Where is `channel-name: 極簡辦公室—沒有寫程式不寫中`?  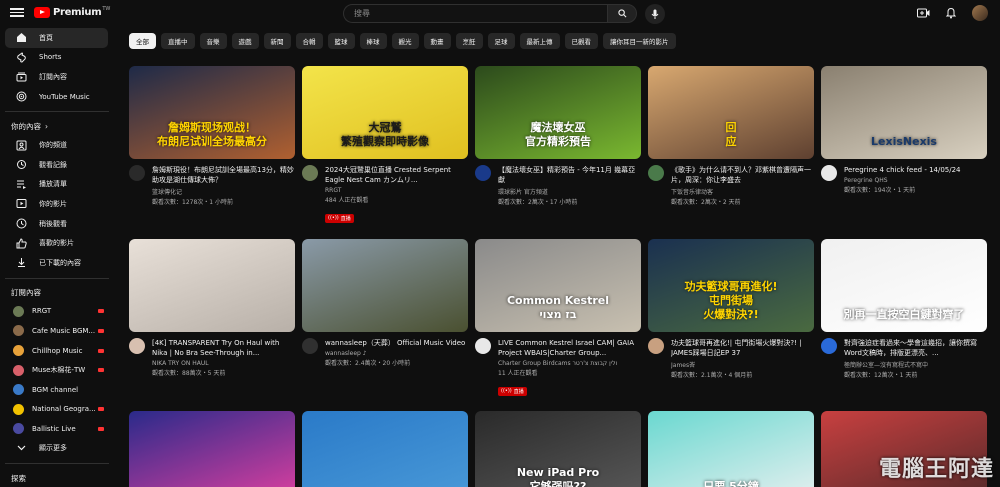
channel-name: 極簡辦公室—沒有寫程式不寫中 is located at coordinates (915, 364).